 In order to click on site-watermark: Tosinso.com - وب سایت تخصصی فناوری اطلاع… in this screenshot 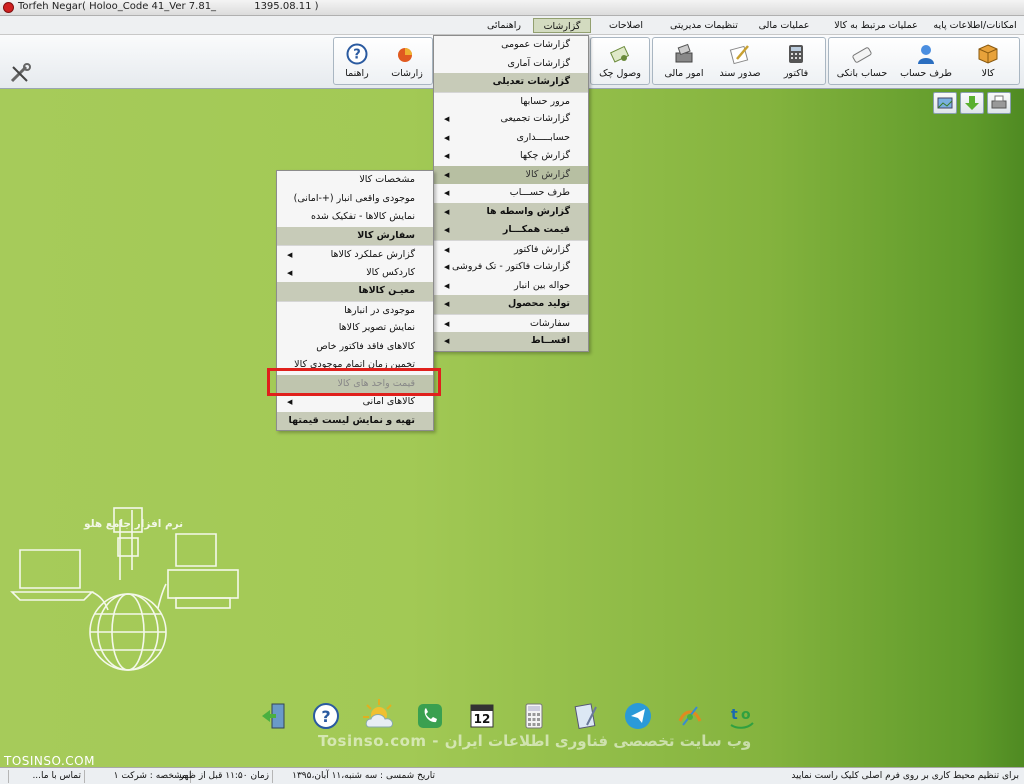, I will do `click(535, 741)`.